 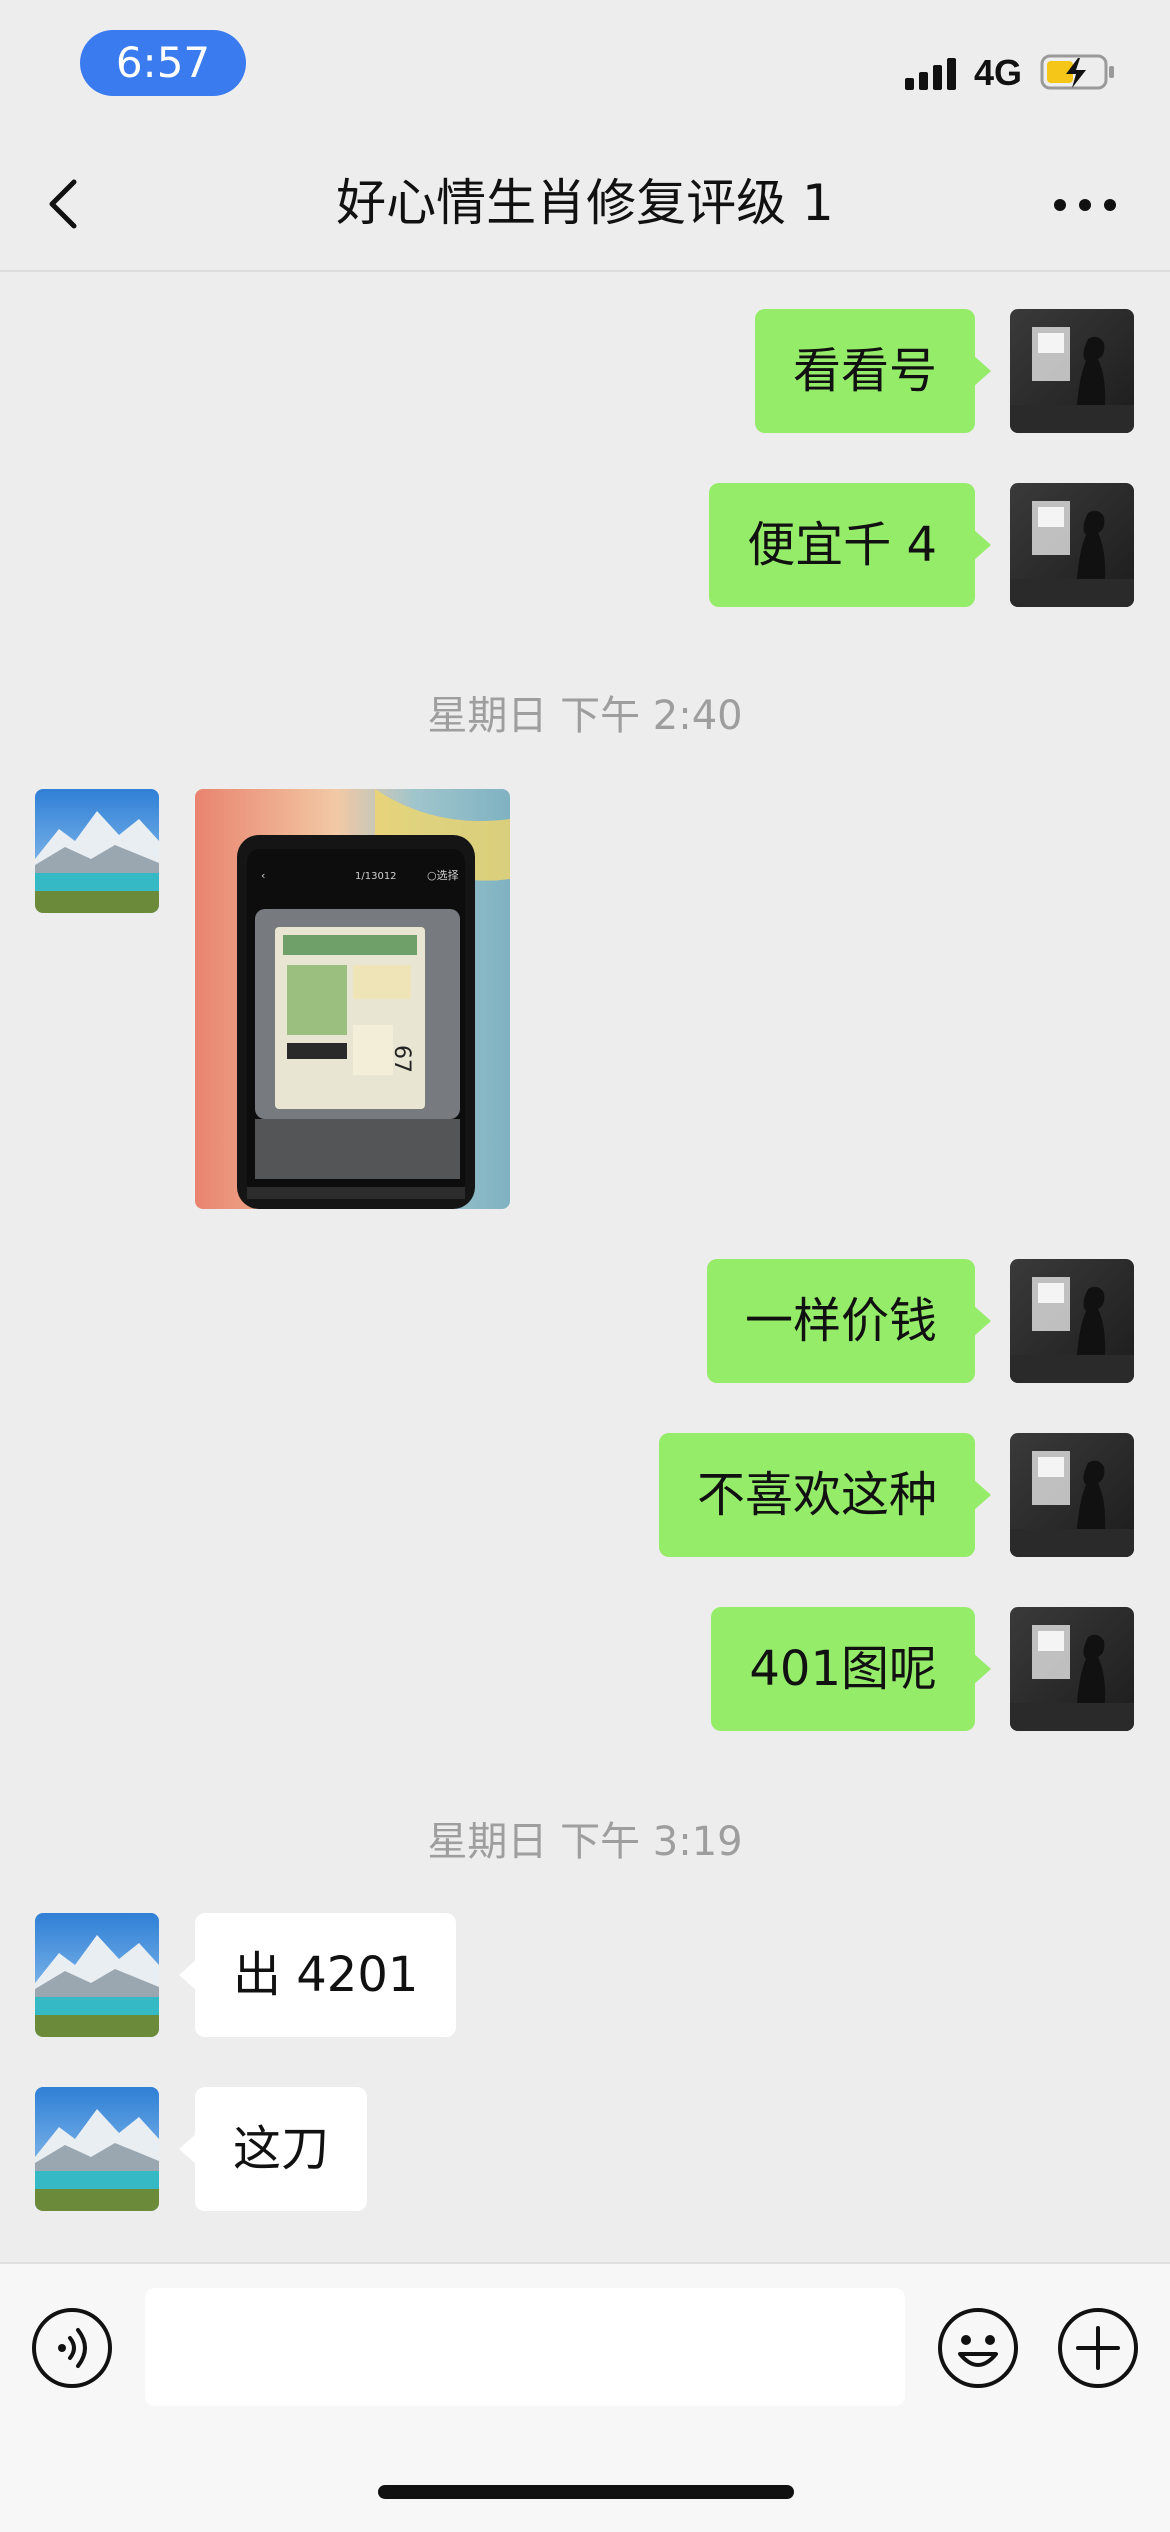 What do you see at coordinates (376, 876) in the screenshot?
I see `svg-text: 1/13012` at bounding box center [376, 876].